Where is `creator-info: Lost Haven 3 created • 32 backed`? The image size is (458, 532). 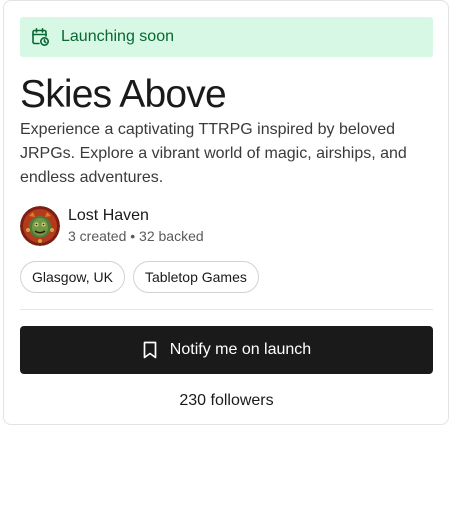
creator-info: Lost Haven 3 created • 32 backed is located at coordinates (136, 226).